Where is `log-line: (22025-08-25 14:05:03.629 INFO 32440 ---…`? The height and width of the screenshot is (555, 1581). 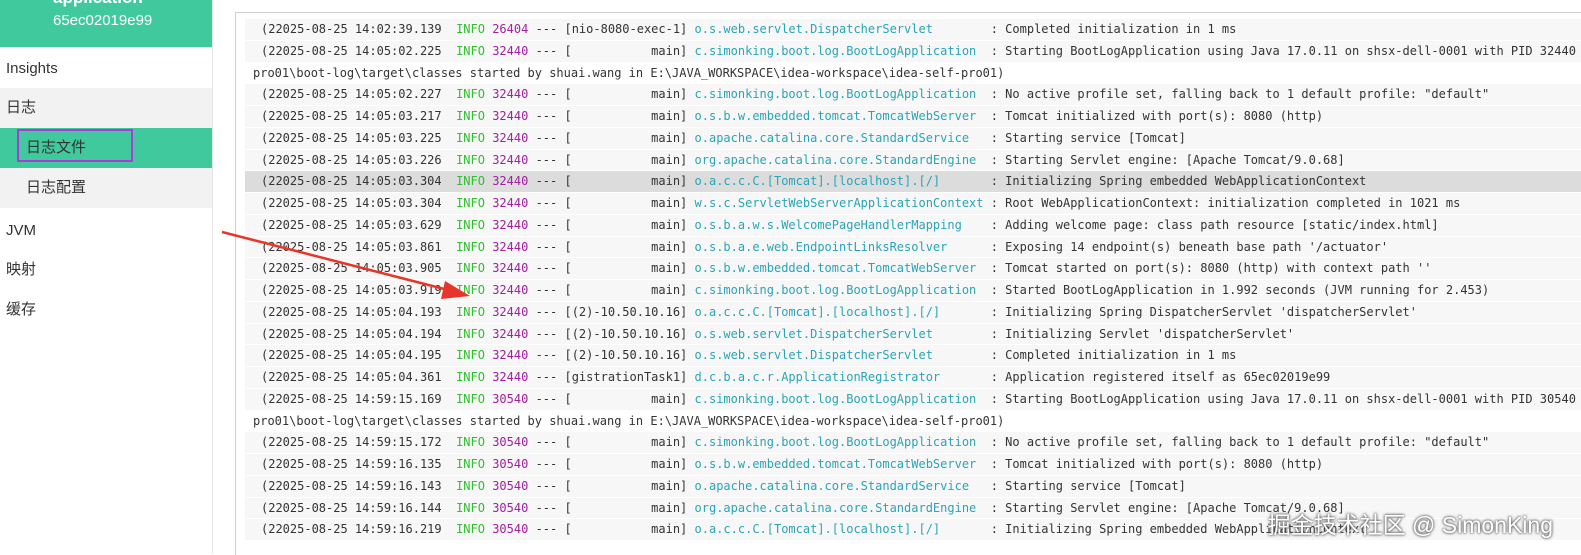 log-line: (22025-08-25 14:05:03.629 INFO 32440 ---… is located at coordinates (913, 226).